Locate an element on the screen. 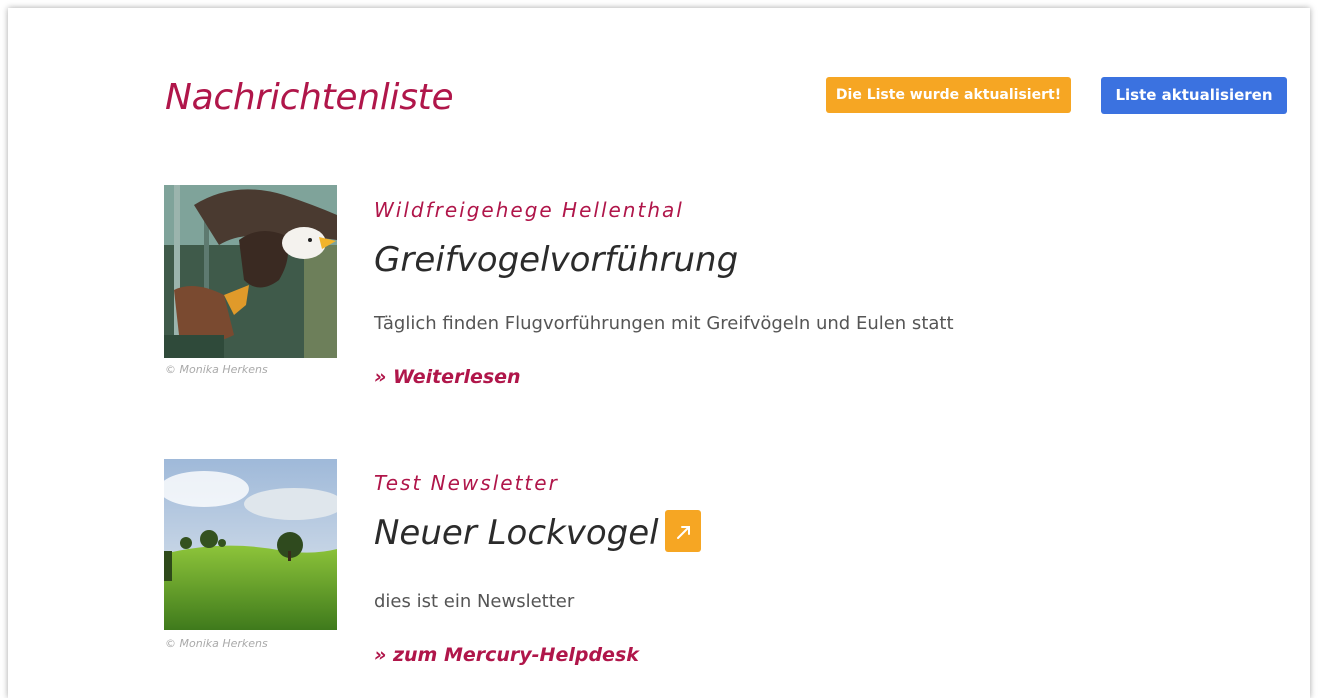  news-source: Wildfreigehege Hellenthal is located at coordinates (529, 210).